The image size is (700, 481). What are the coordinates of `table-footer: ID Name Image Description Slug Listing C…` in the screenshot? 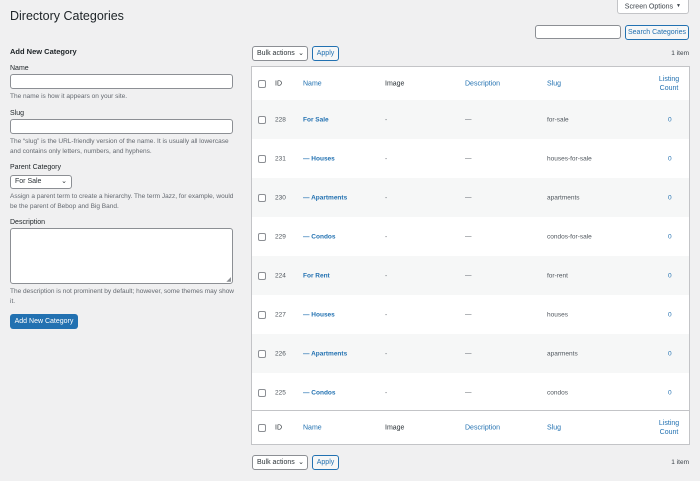 It's located at (470, 427).